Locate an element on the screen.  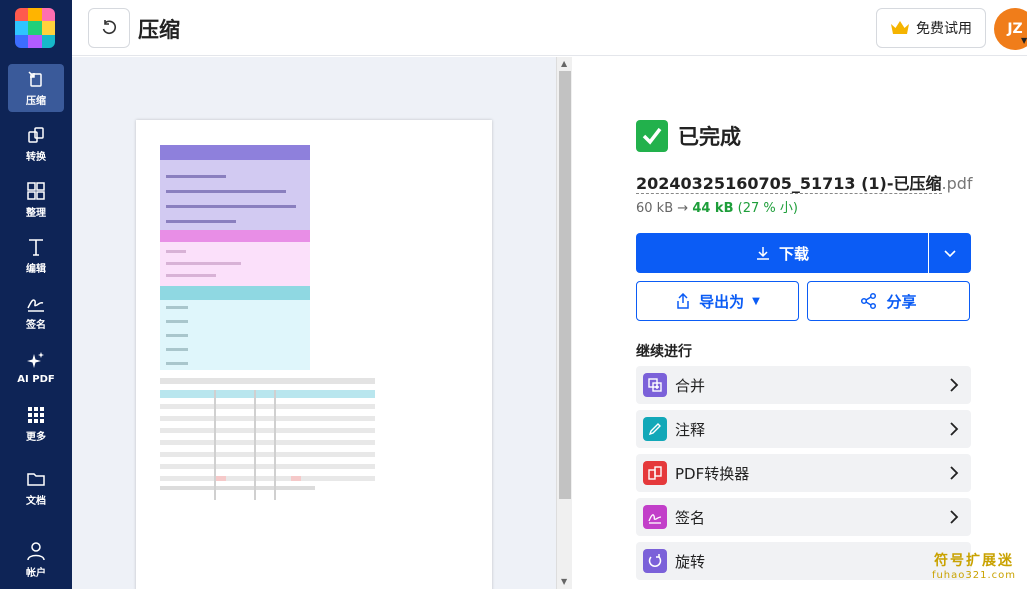
edit-text-icon is located at coordinates (36, 247).